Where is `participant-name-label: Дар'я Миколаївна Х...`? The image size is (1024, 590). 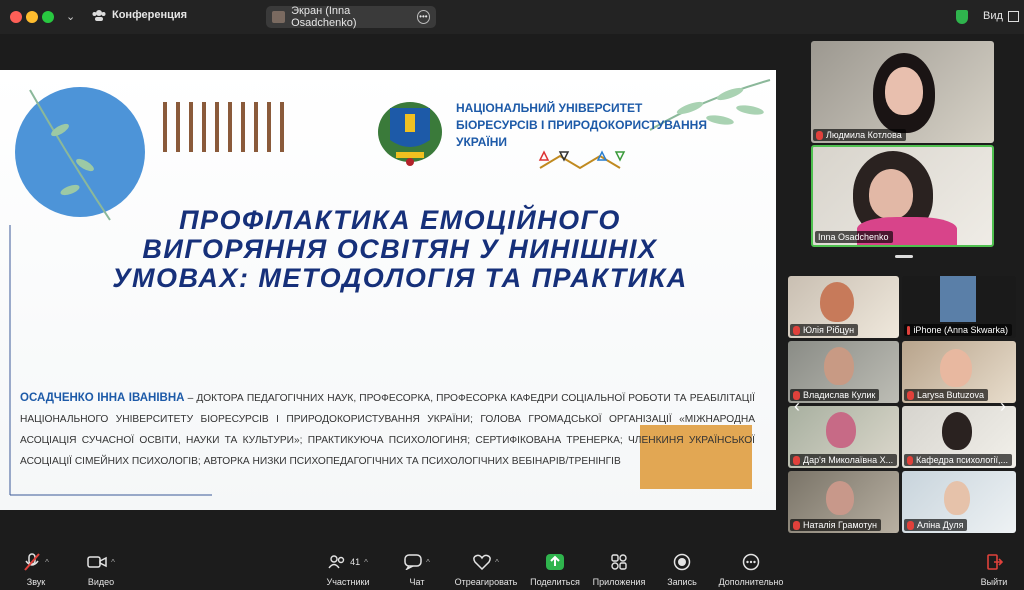 participant-name-label: Дар'я Миколаївна Х... is located at coordinates (844, 460).